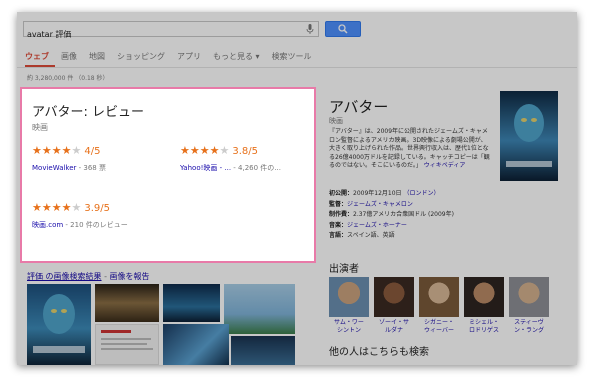  I want to click on image-results-header: 評価 の画像検索結果 - 画像を報告, so click(88, 276).